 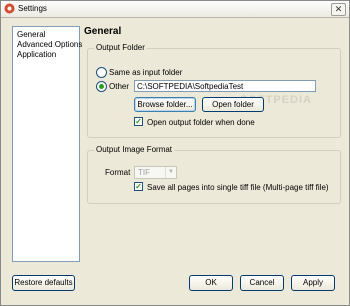 I want to click on nav-item-general: General, so click(x=31, y=34).